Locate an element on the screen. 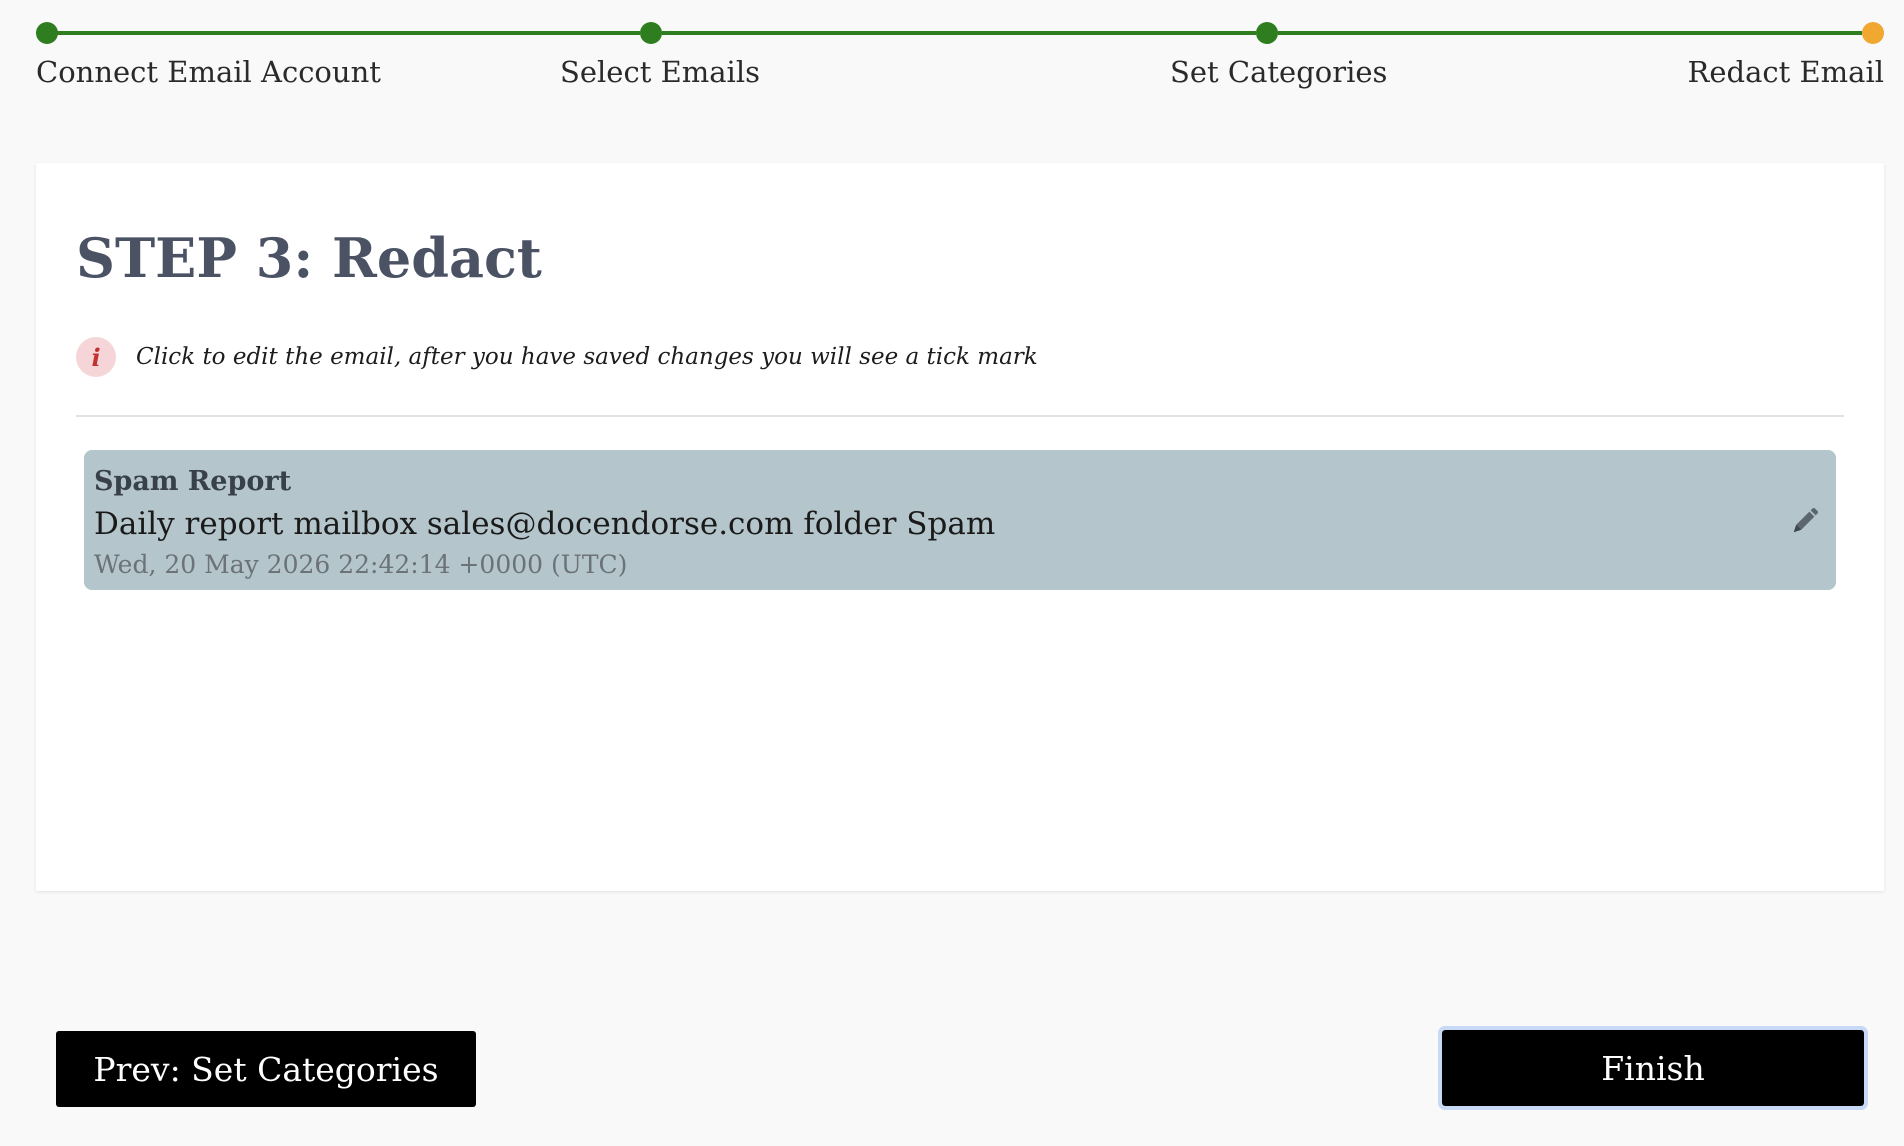  email-subject: Spam Report is located at coordinates (193, 481).